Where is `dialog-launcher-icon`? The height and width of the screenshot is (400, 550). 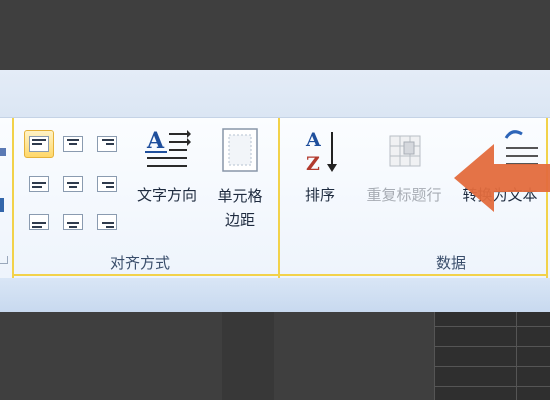 dialog-launcher-icon is located at coordinates (4, 260).